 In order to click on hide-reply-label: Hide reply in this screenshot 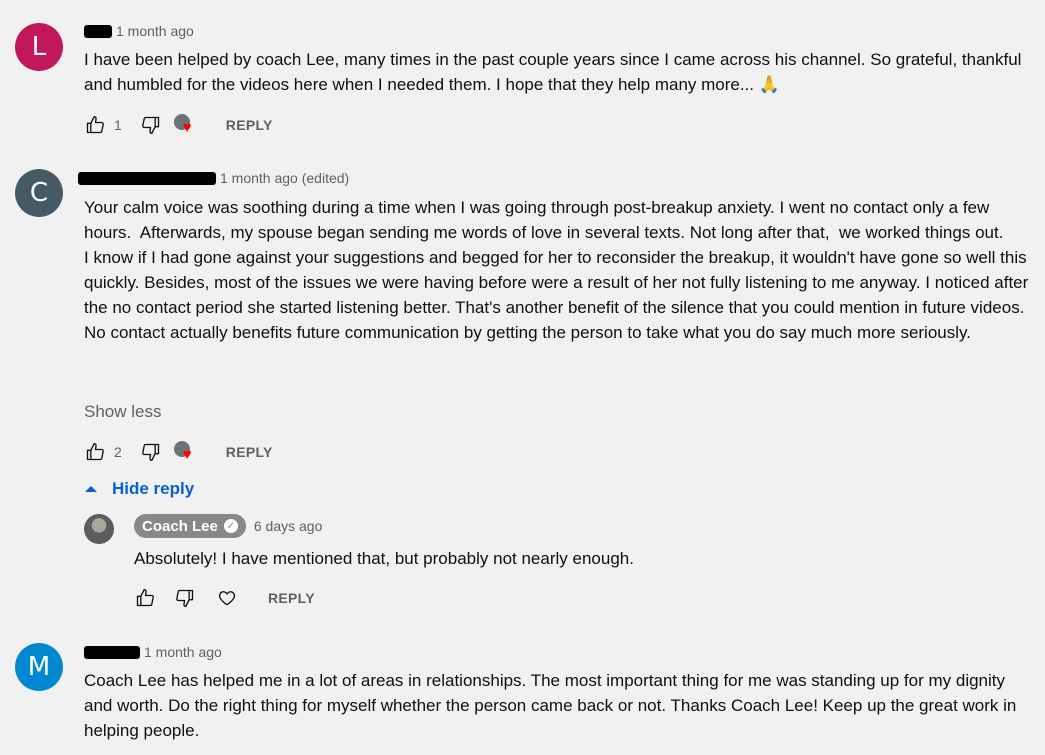, I will do `click(153, 488)`.